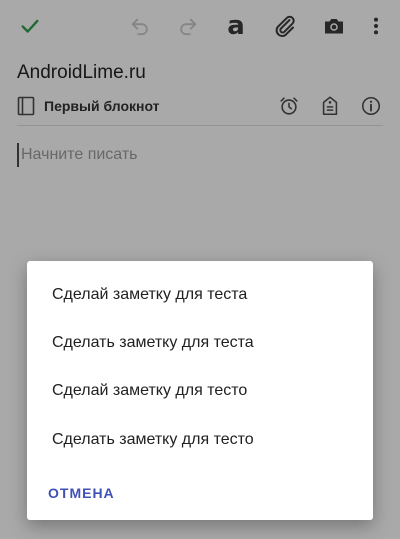 Image resolution: width=400 pixels, height=539 pixels. I want to click on cancel-button: ОТМЕНА, so click(81, 493).